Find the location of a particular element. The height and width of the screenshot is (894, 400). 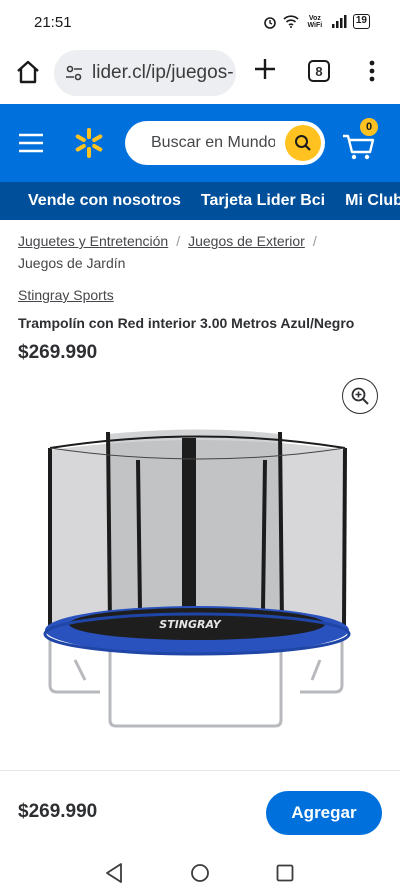

browser-toolbar: lider.cl/ip/juegos- 8 is located at coordinates (200, 74).